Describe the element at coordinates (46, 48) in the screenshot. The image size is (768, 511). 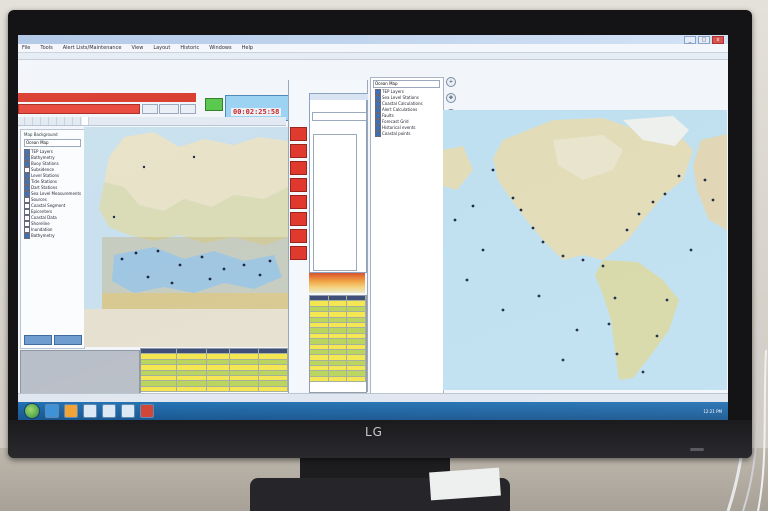
I see `menu-tools: Tools` at that location.